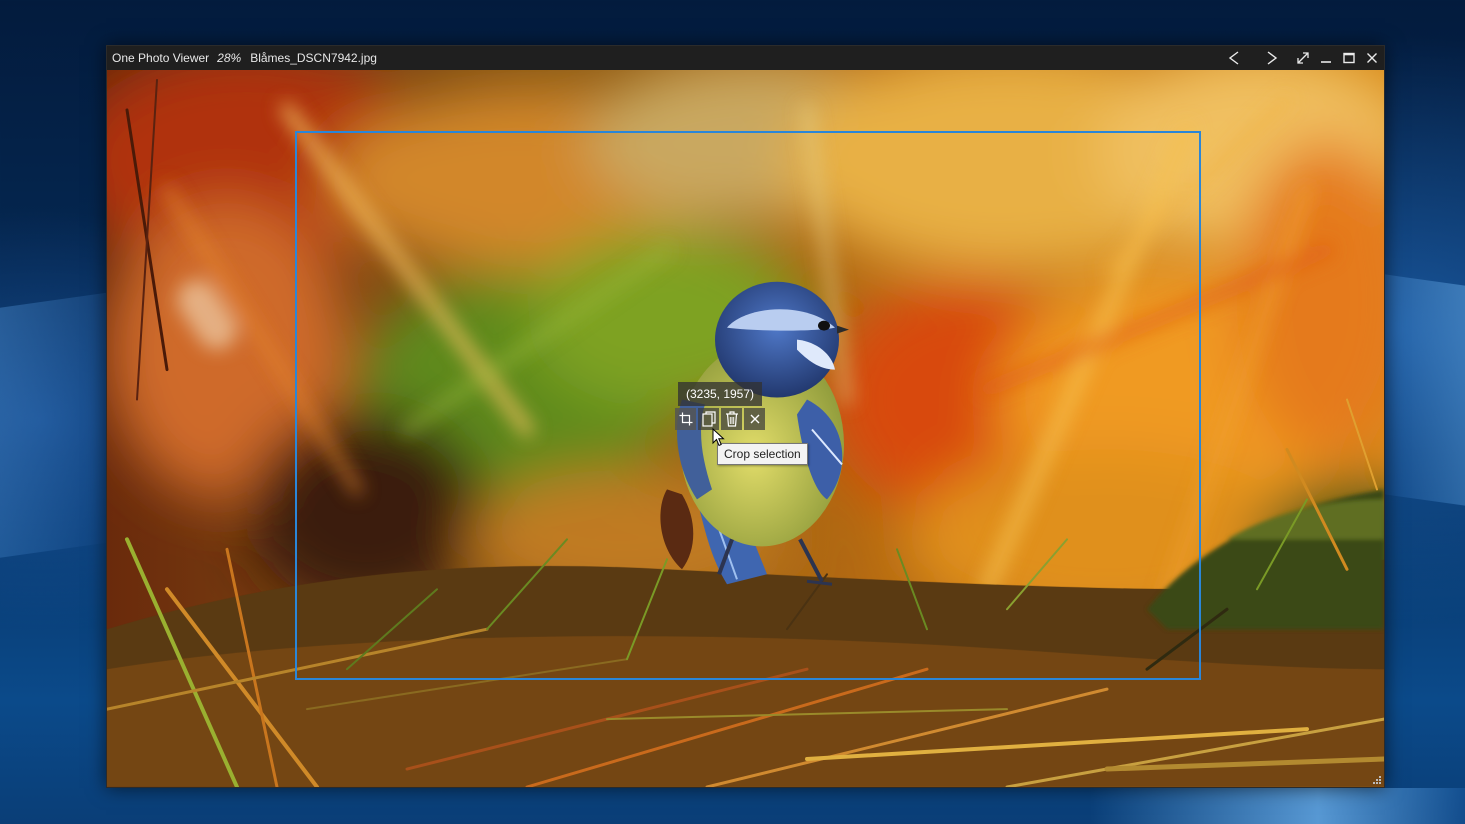  Describe the element at coordinates (718, 437) in the screenshot. I see `mouse-cursor-icon` at that location.